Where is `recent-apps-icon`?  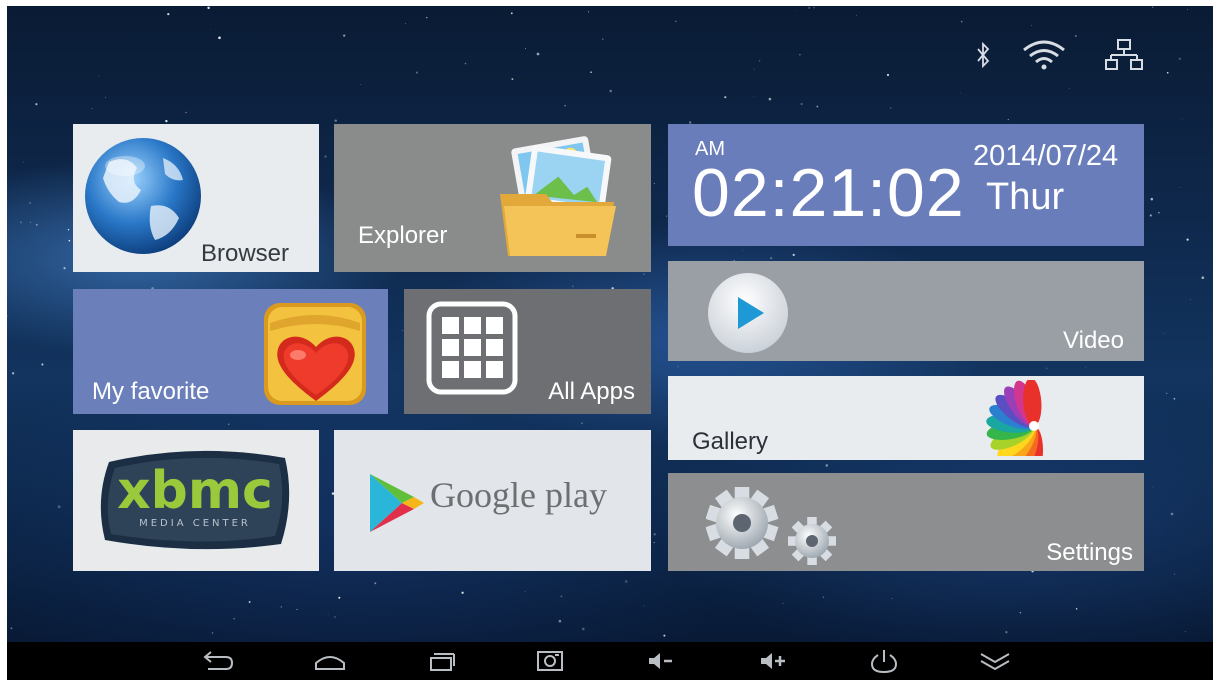
recent-apps-icon is located at coordinates (441, 661).